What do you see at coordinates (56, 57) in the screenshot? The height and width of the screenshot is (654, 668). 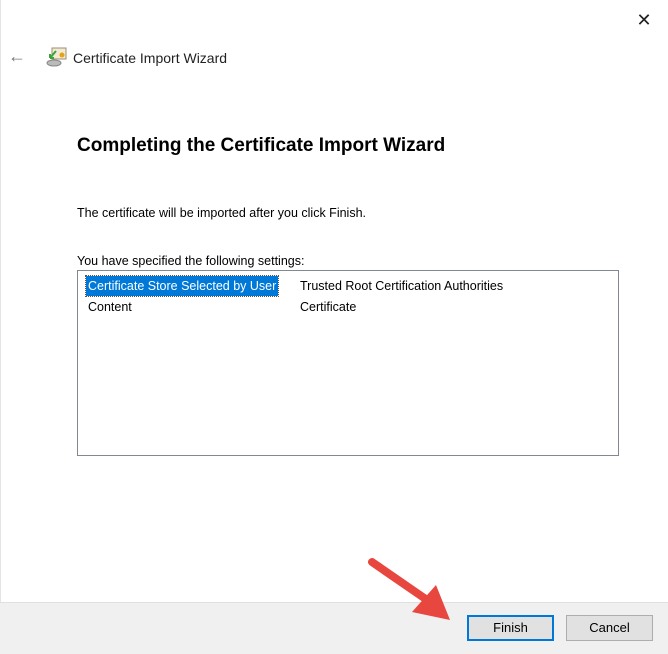 I see `certificate-wizard-icon` at bounding box center [56, 57].